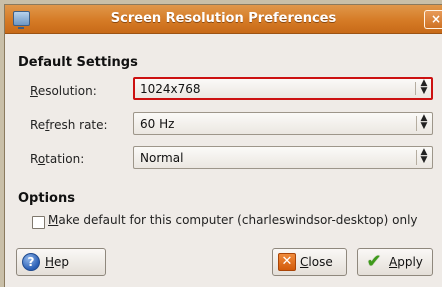 Image resolution: width=442 pixels, height=287 pixels. What do you see at coordinates (38, 125) in the screenshot?
I see `refresh-rate-label-pre: Re` at bounding box center [38, 125].